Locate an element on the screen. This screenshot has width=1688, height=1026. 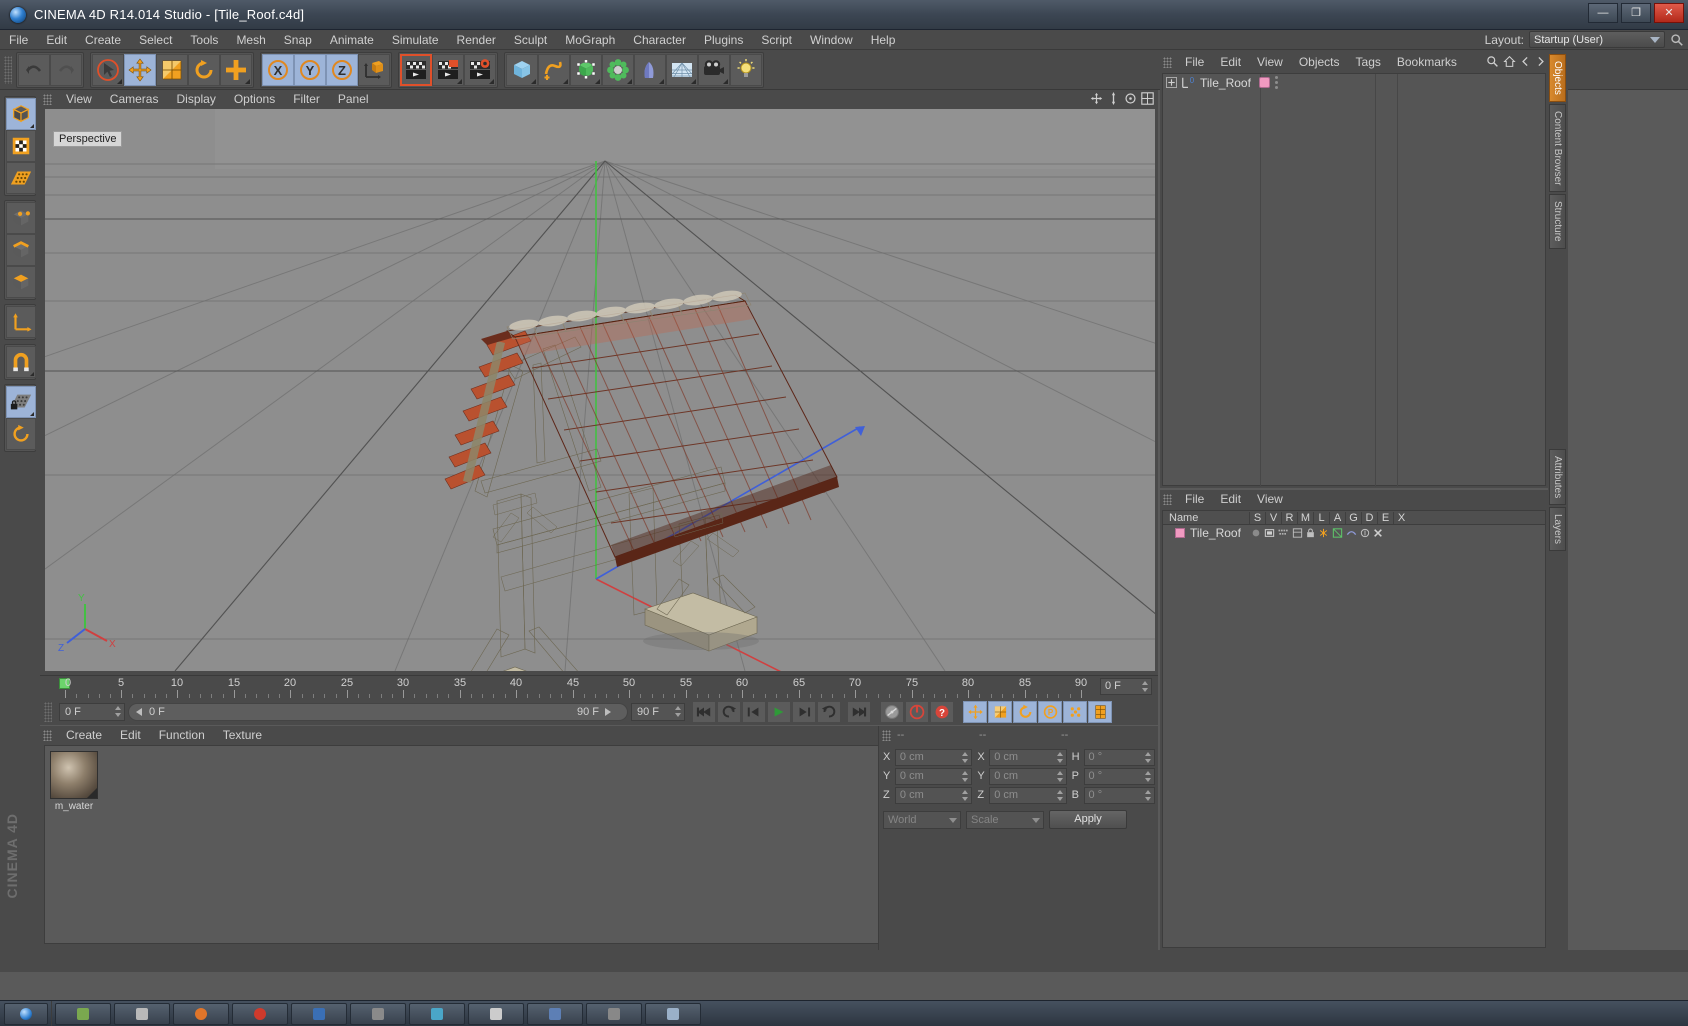
maximize-view-icon is located at coordinates (1147, 98).